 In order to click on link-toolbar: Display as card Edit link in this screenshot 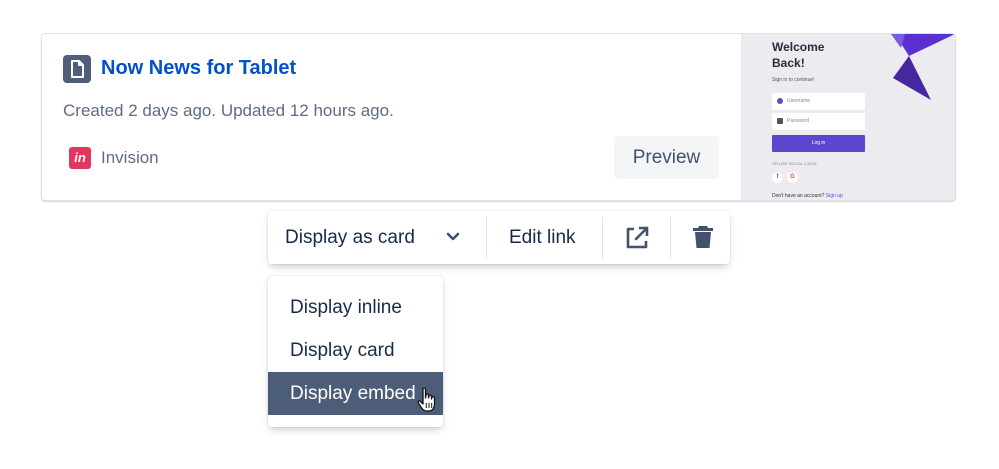, I will do `click(499, 237)`.